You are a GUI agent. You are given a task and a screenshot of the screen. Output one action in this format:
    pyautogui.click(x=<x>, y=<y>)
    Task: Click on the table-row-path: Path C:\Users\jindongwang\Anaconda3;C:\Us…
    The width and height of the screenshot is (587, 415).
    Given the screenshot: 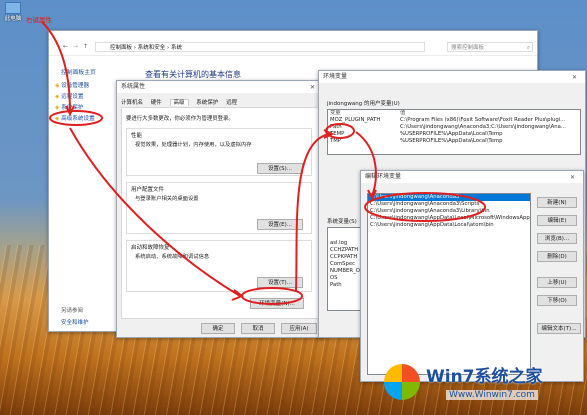 What is the action you would take?
    pyautogui.click(x=454, y=127)
    